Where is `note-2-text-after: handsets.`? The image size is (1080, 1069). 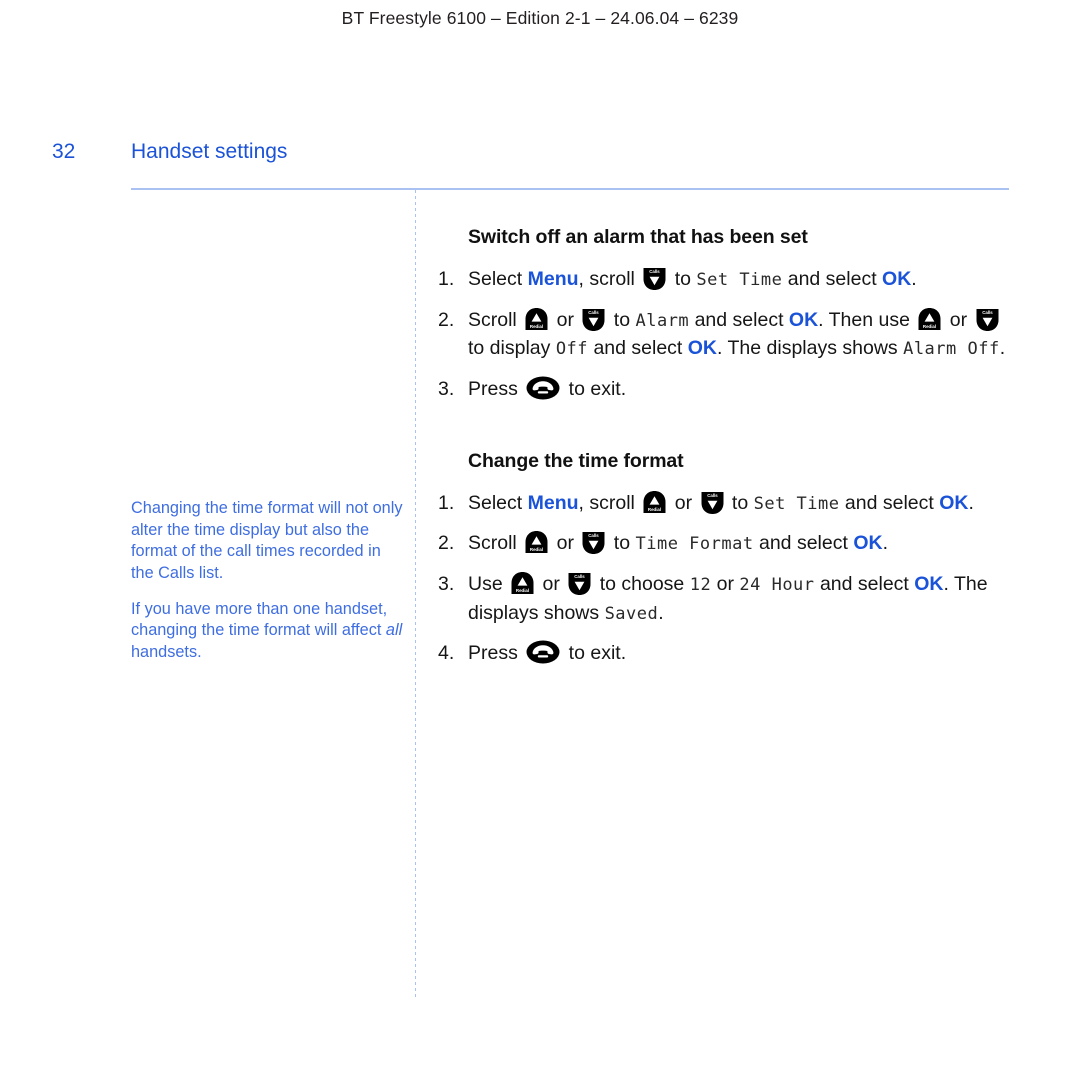
note-2-text-after: handsets. is located at coordinates (166, 652).